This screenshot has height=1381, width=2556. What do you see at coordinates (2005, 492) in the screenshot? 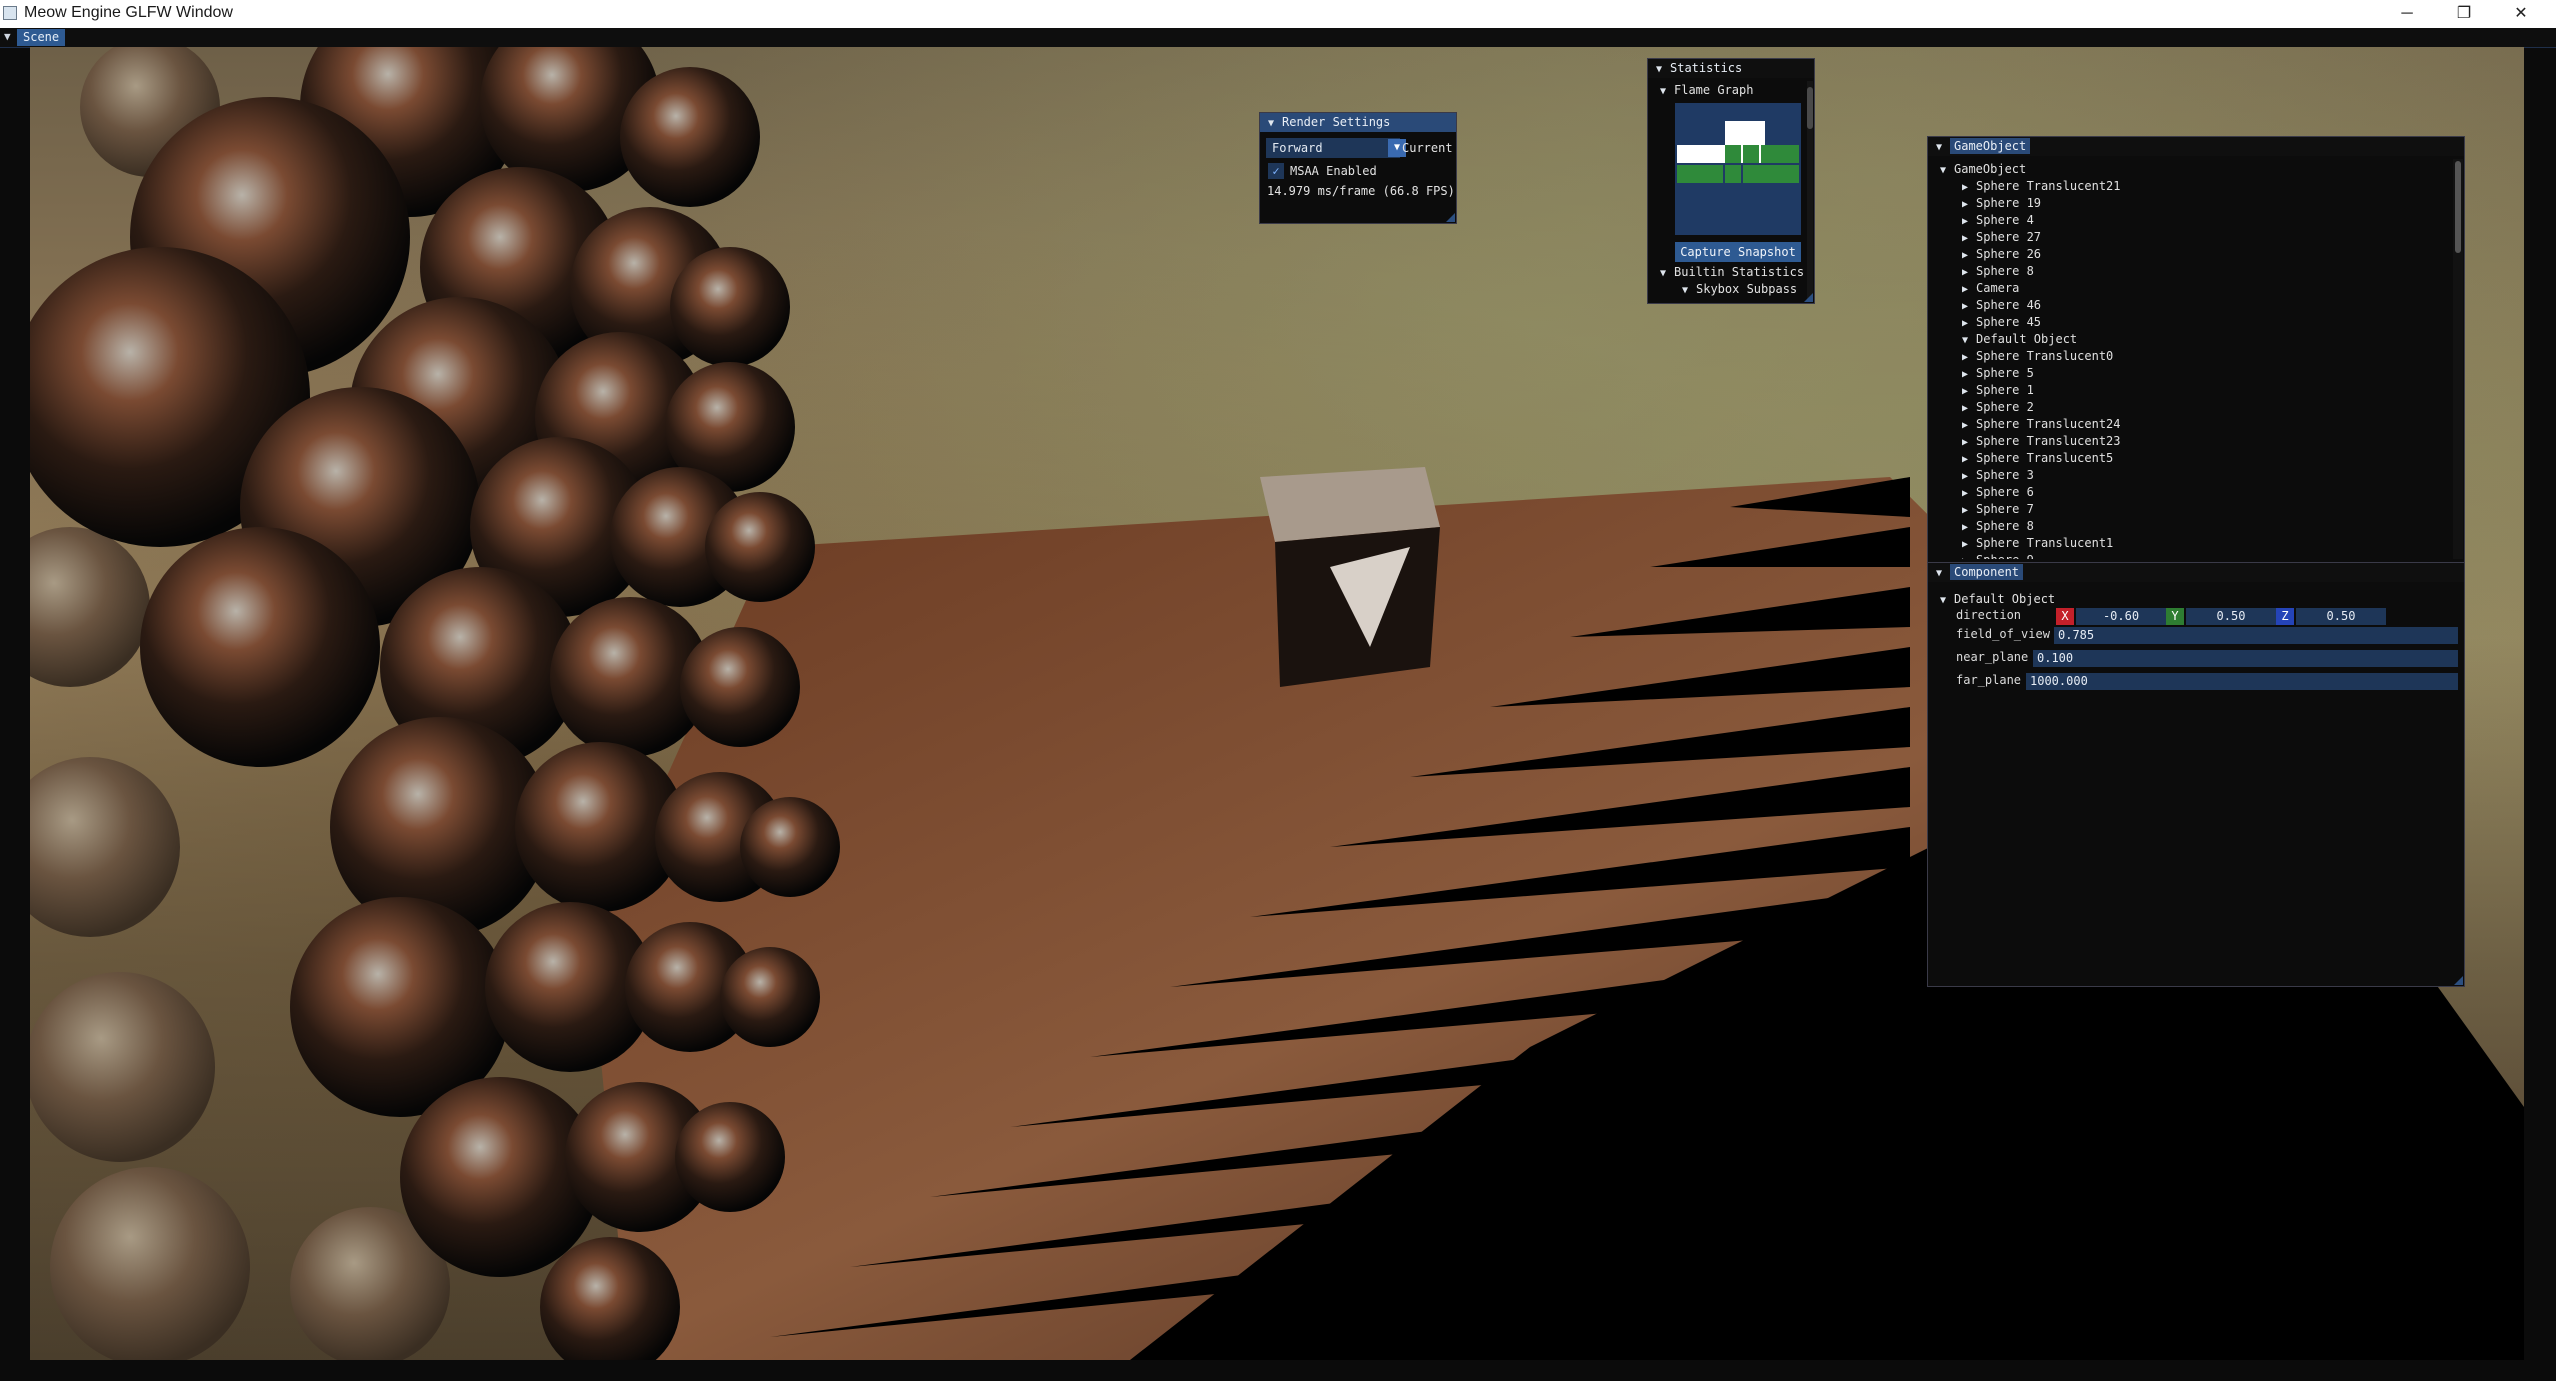
I see `tree-item-label: Sphere 6` at bounding box center [2005, 492].